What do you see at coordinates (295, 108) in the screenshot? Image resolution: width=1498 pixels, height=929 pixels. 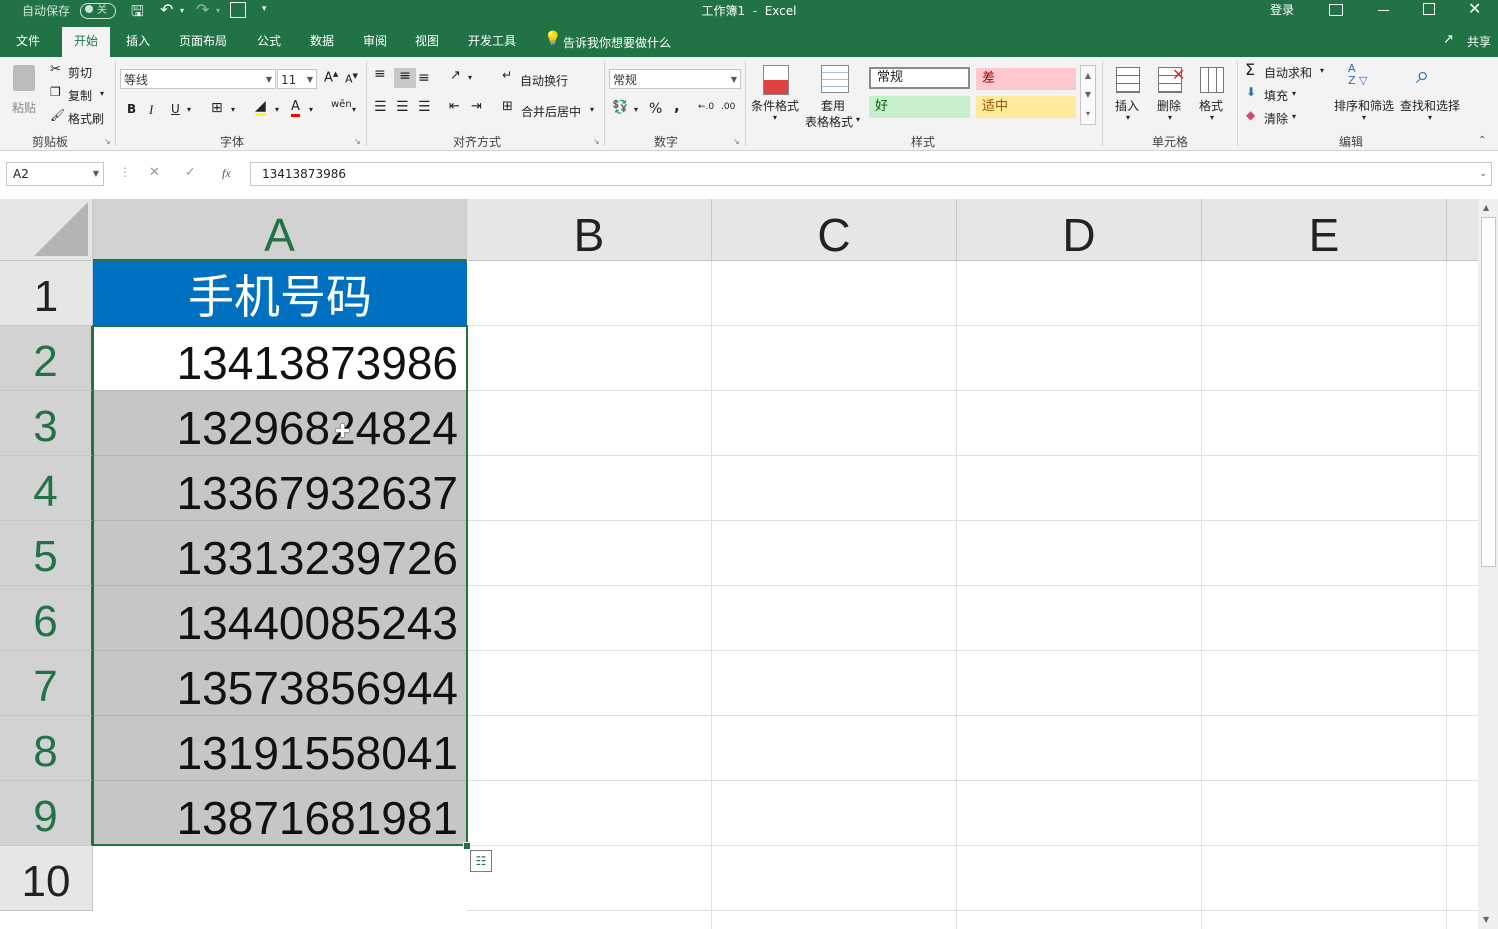 I see `font-color-icon: A` at bounding box center [295, 108].